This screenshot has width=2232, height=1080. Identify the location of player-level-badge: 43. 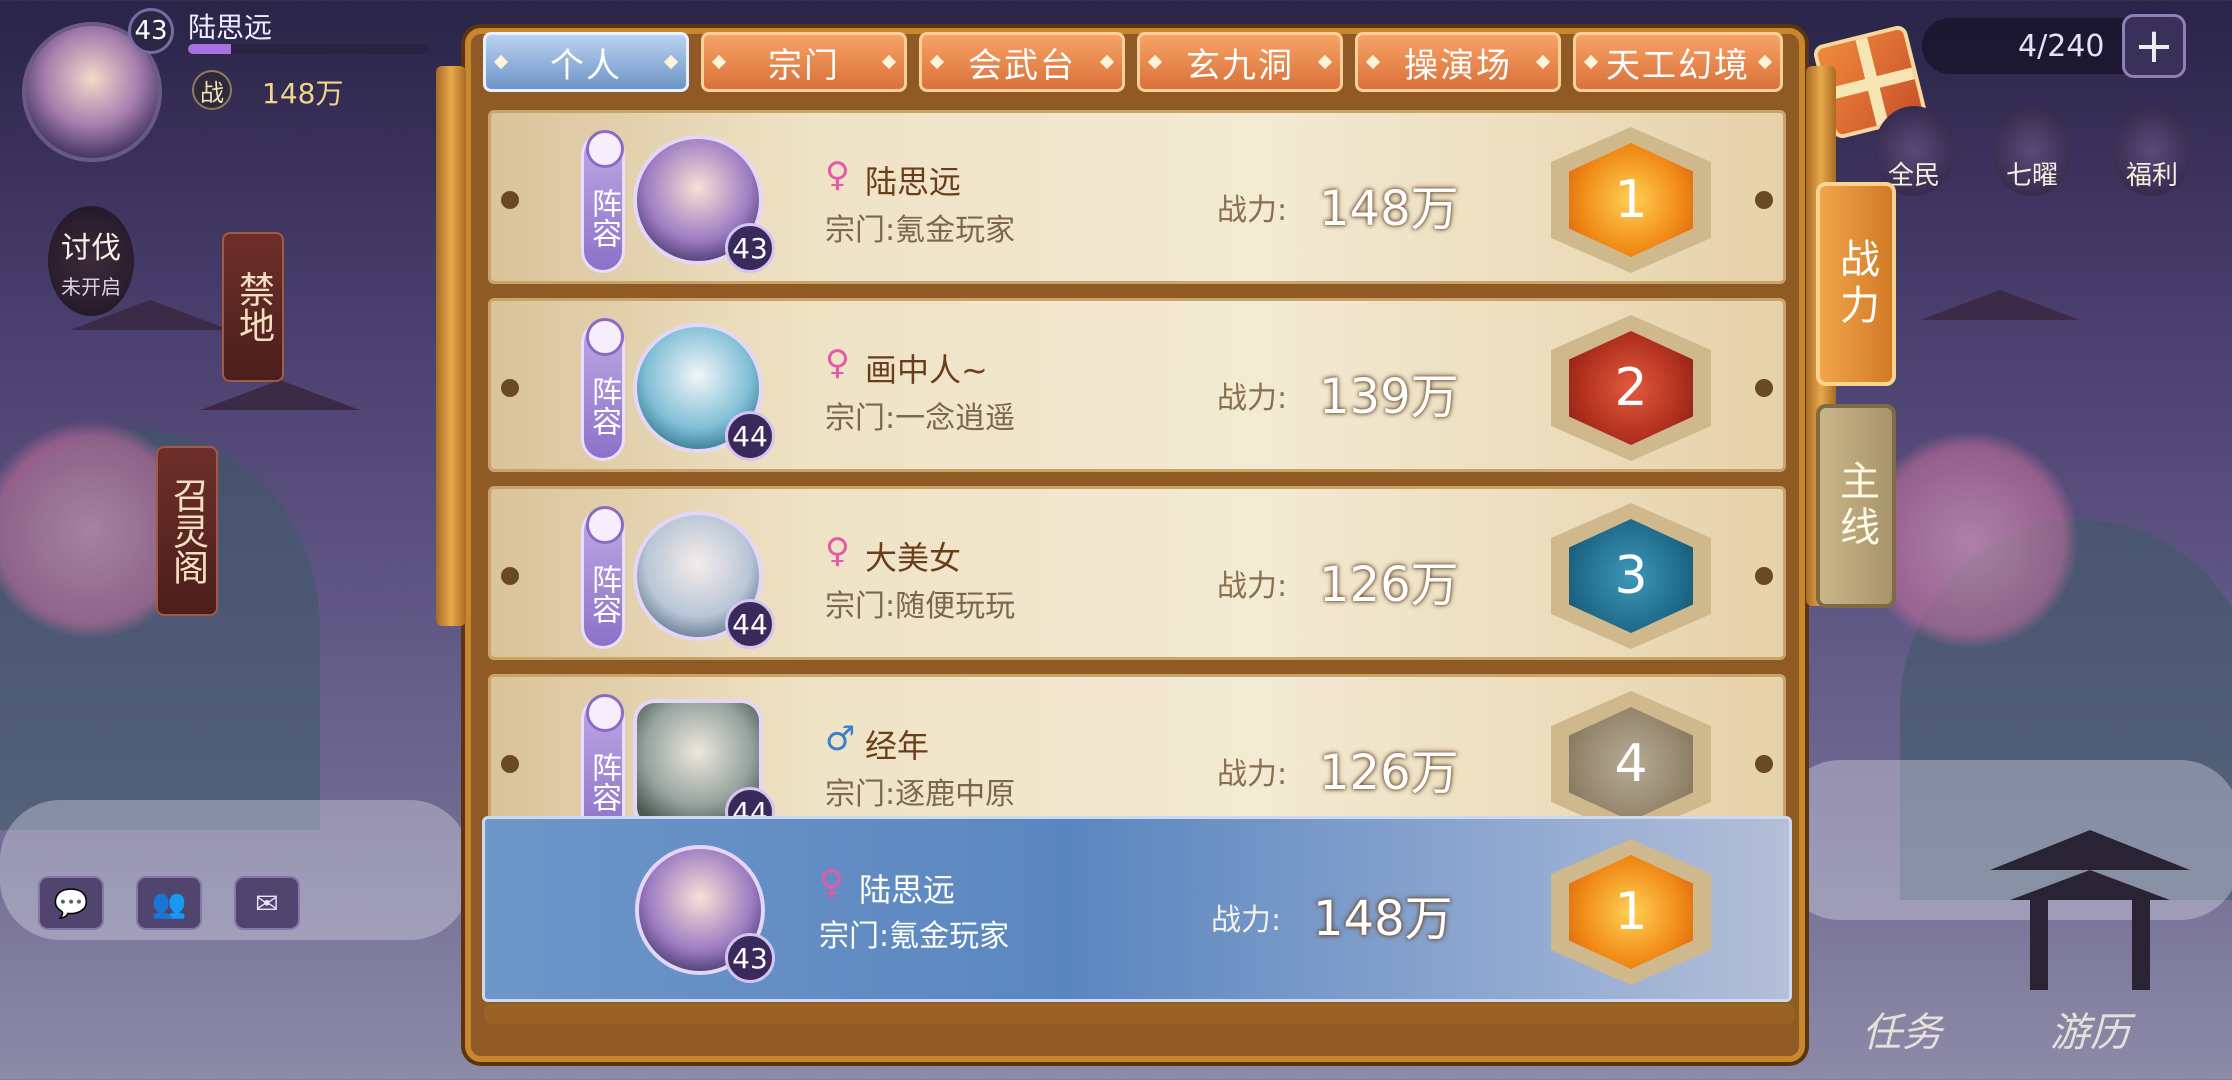
(151, 31).